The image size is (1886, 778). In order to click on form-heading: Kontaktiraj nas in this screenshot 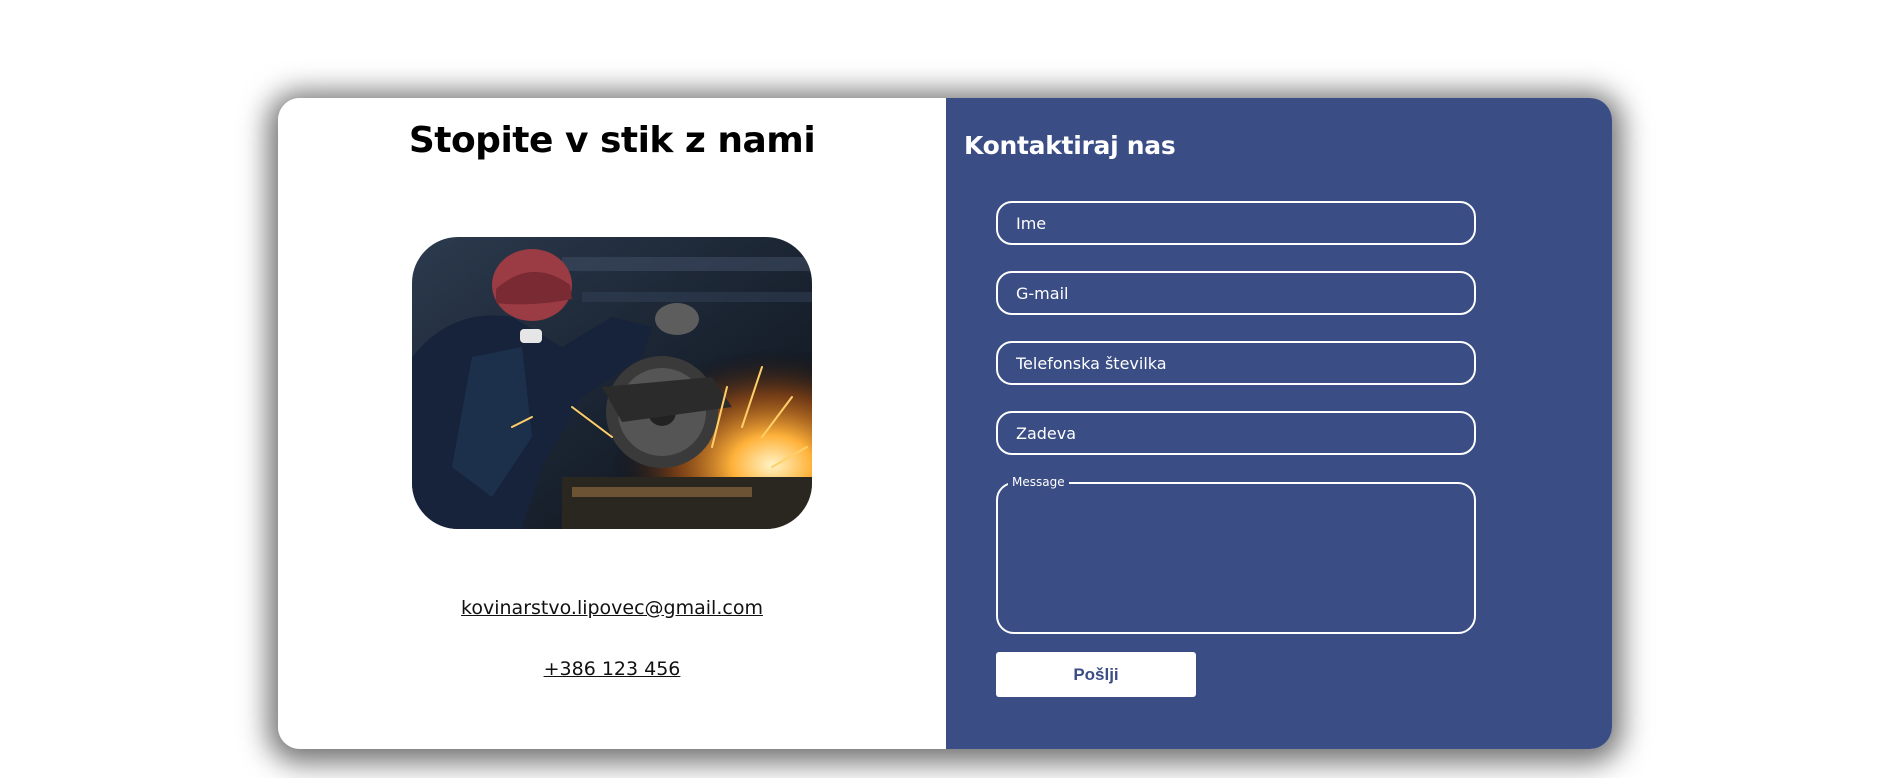, I will do `click(1070, 145)`.